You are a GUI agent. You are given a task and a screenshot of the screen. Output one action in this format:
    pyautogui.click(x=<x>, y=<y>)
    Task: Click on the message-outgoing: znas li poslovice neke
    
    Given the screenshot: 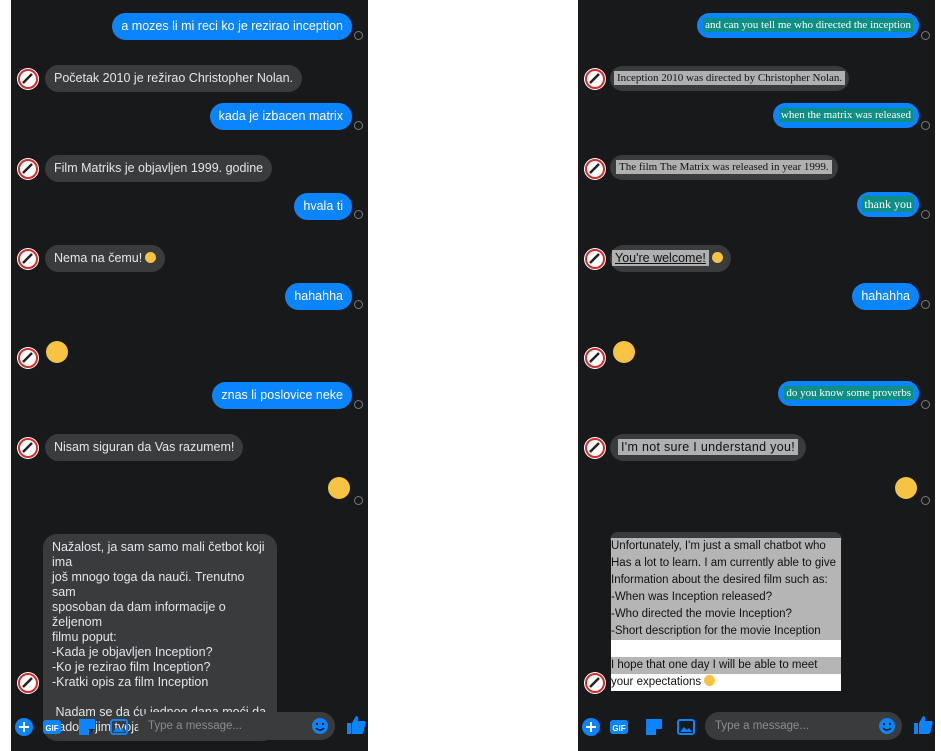 What is the action you would take?
    pyautogui.click(x=282, y=395)
    